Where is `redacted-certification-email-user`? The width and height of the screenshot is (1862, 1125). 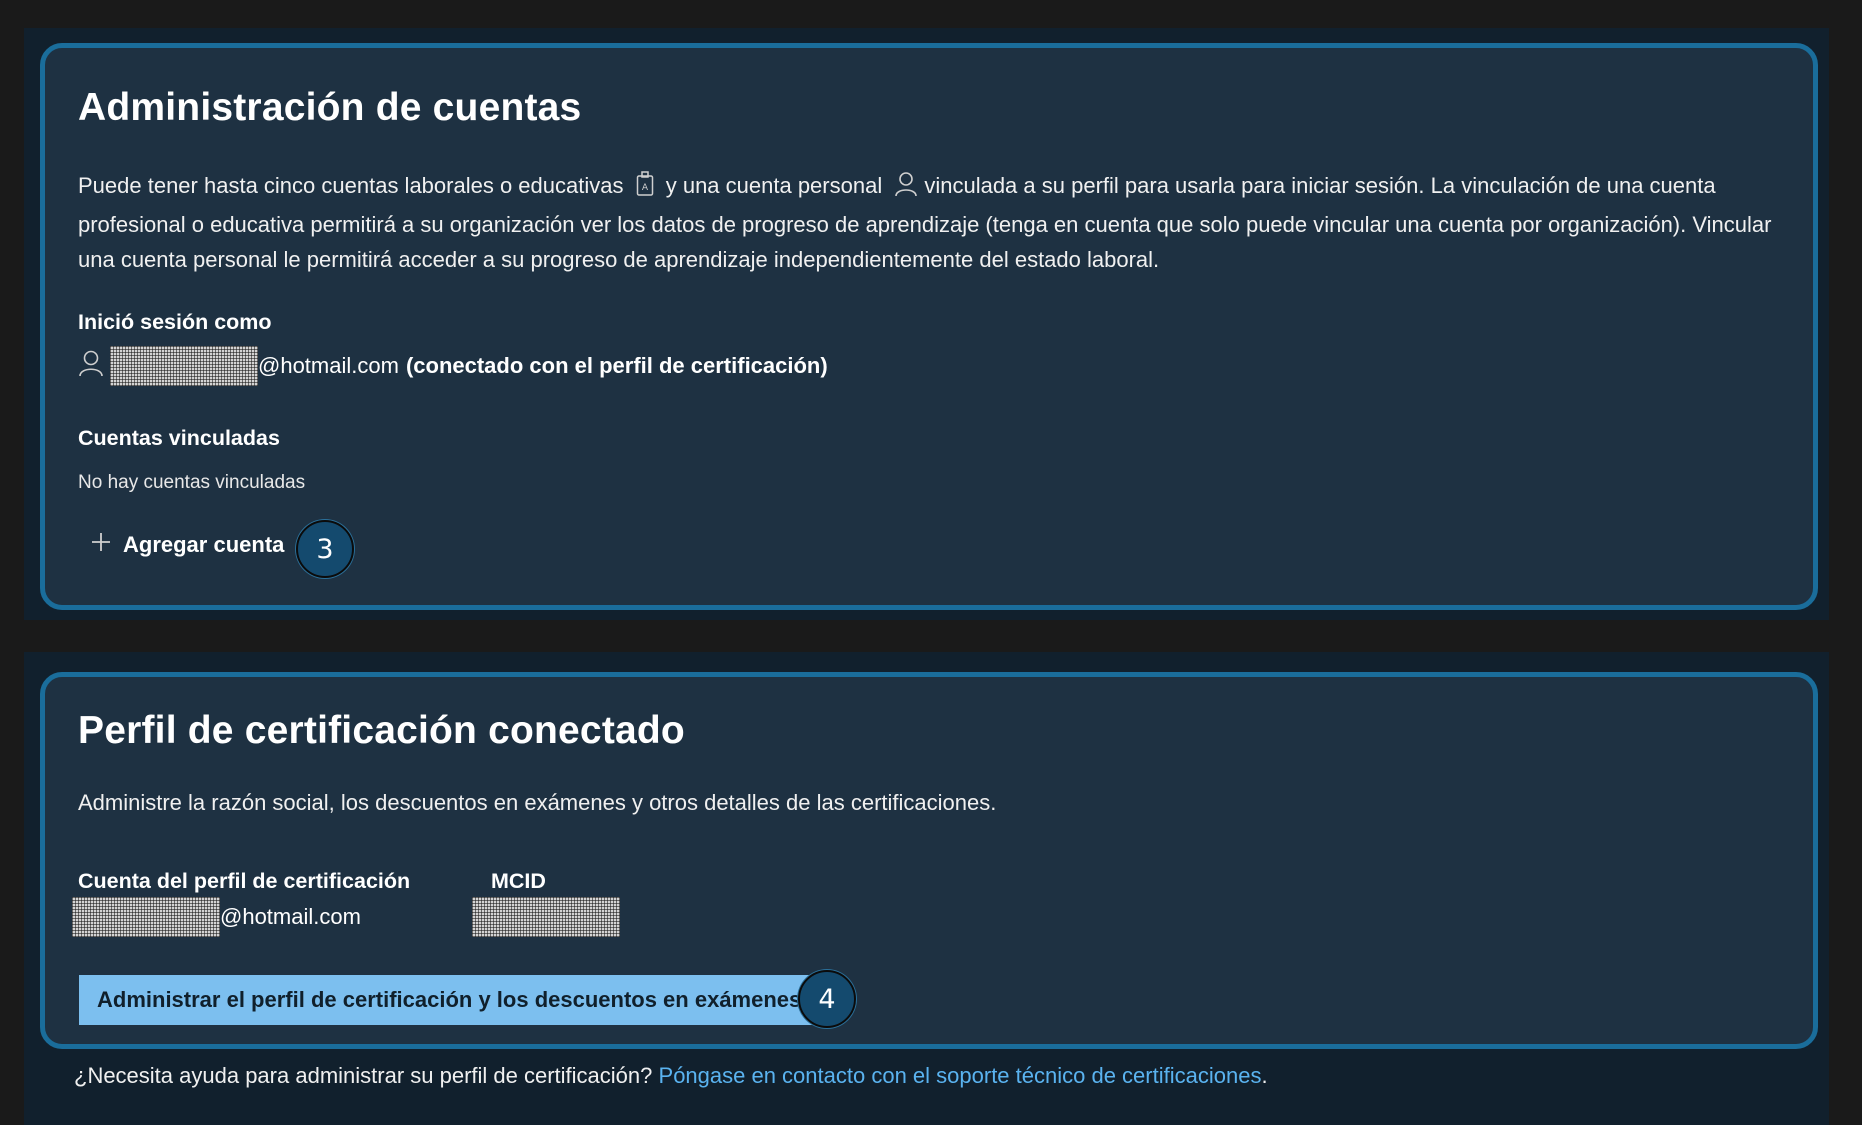 redacted-certification-email-user is located at coordinates (146, 917).